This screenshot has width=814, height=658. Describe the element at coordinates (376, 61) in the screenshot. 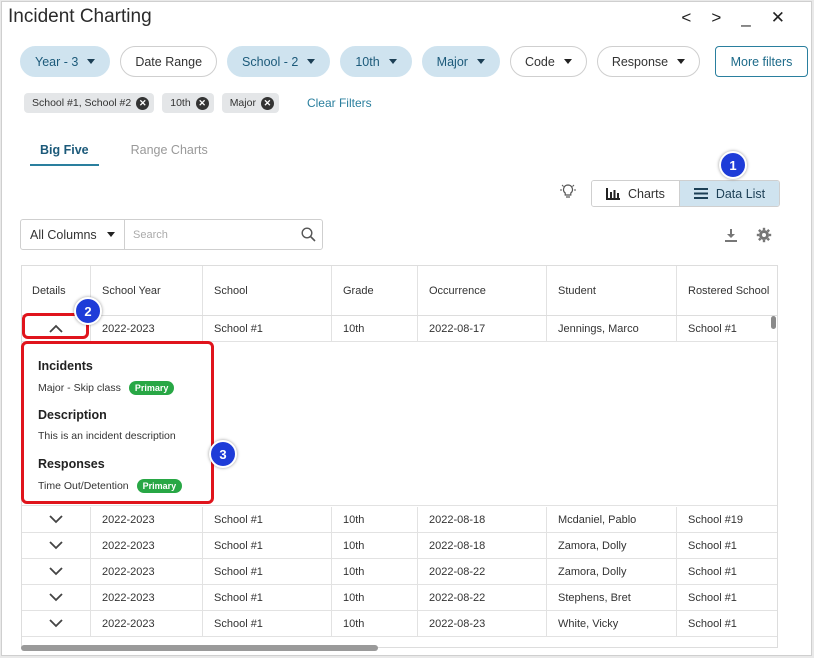

I see `filter-grade: 10th` at that location.